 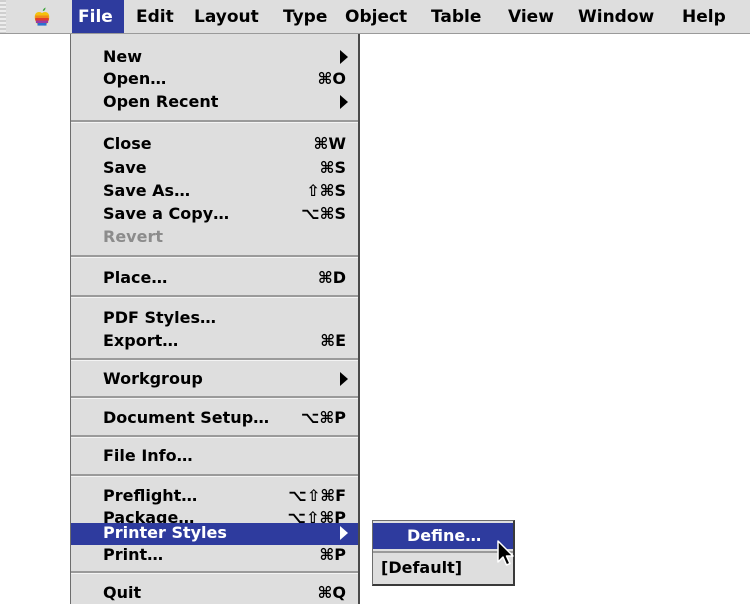 I want to click on menu-item-save-as: Save As… ⇧⌘S, so click(x=214, y=191).